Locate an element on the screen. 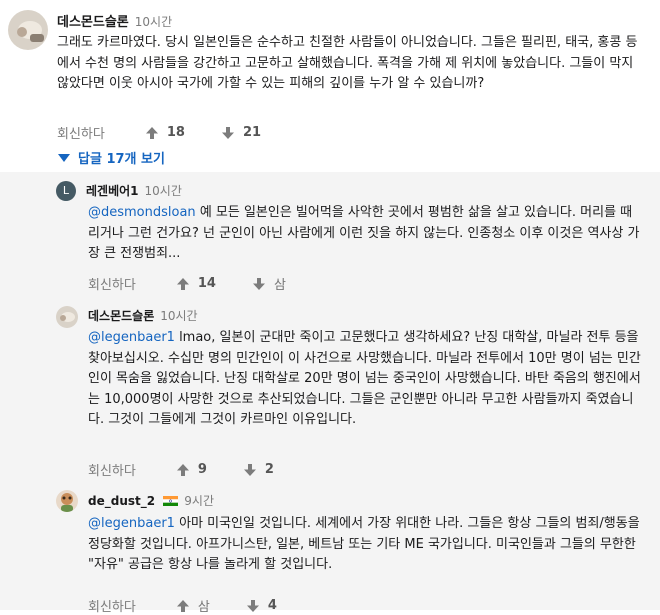 The image size is (660, 615). comment-actions: 회신하다 9 2 is located at coordinates (181, 469).